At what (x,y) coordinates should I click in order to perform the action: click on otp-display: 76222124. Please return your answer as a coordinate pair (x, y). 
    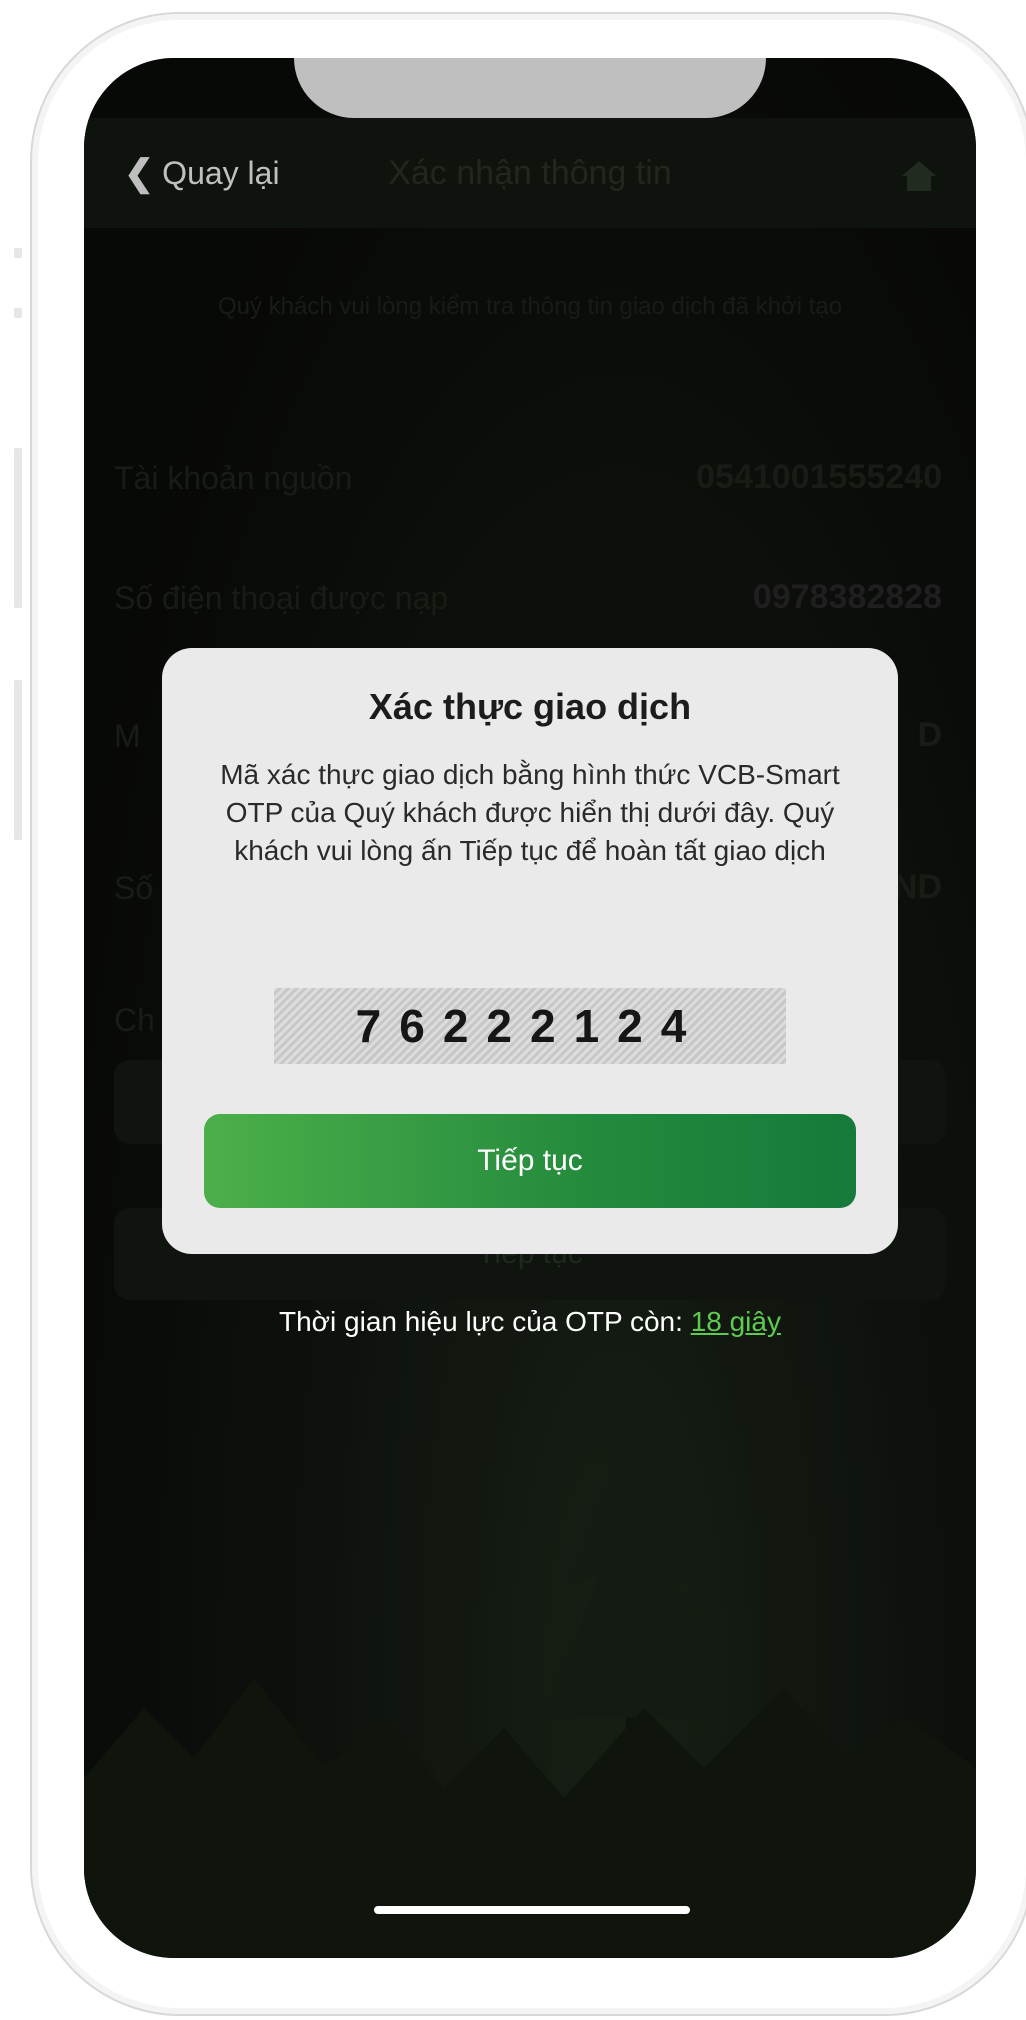
    Looking at the image, I should click on (530, 1026).